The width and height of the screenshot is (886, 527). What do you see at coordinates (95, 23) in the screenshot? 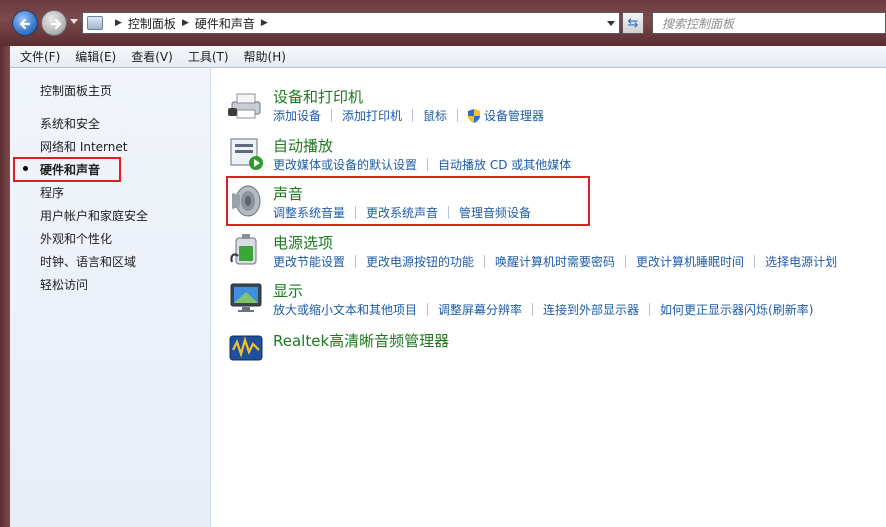
I see `control-panel-icon` at bounding box center [95, 23].